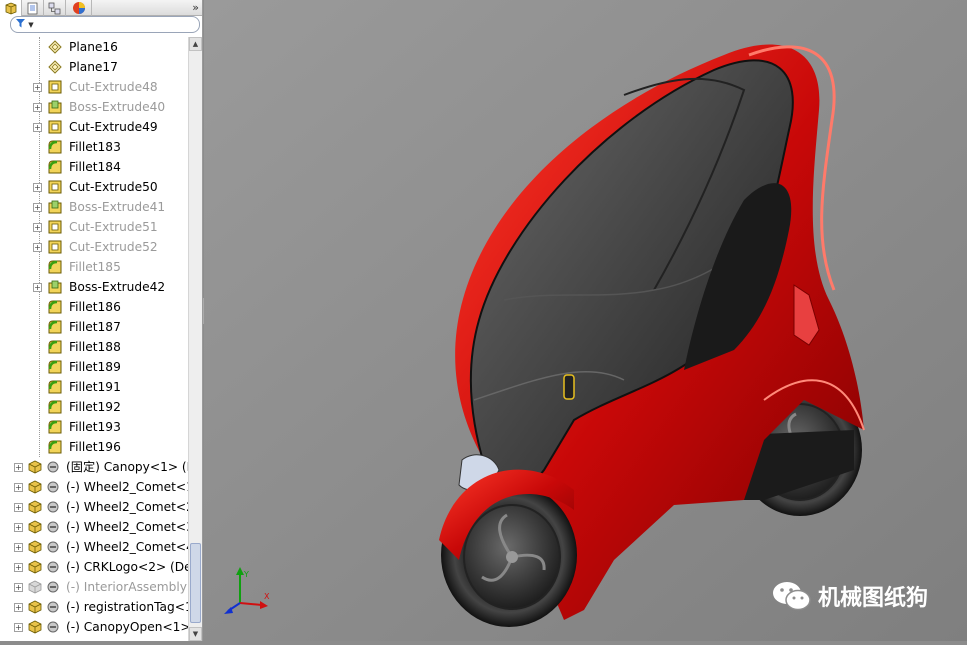 The height and width of the screenshot is (645, 967). I want to click on tree-item-label: Plane16, so click(93, 47).